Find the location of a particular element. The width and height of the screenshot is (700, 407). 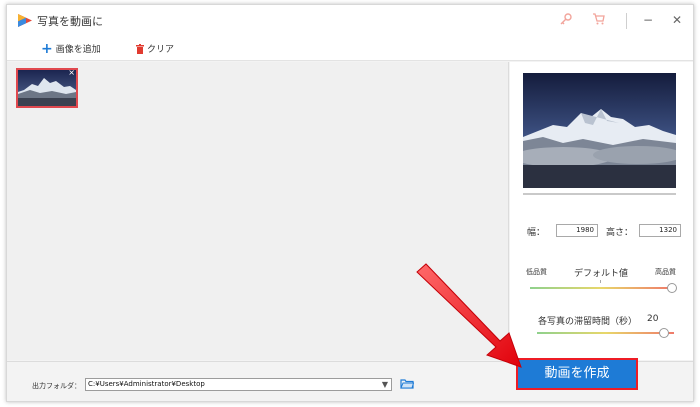

plus-icon: + is located at coordinates (47, 48).